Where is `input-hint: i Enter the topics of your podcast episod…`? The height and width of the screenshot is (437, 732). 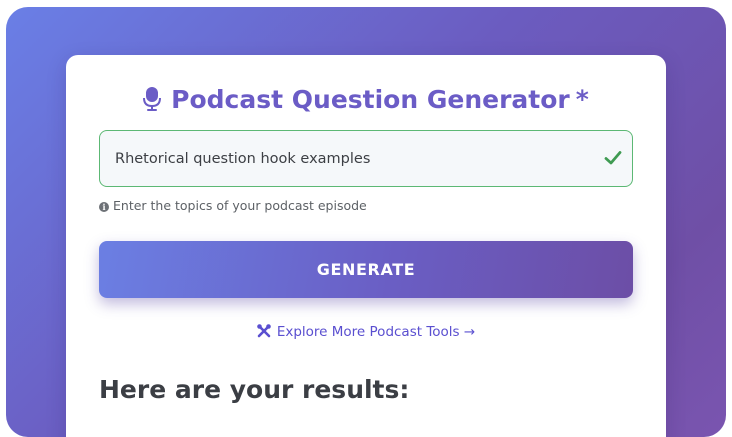
input-hint: i Enter the topics of your podcast episod… is located at coordinates (233, 205).